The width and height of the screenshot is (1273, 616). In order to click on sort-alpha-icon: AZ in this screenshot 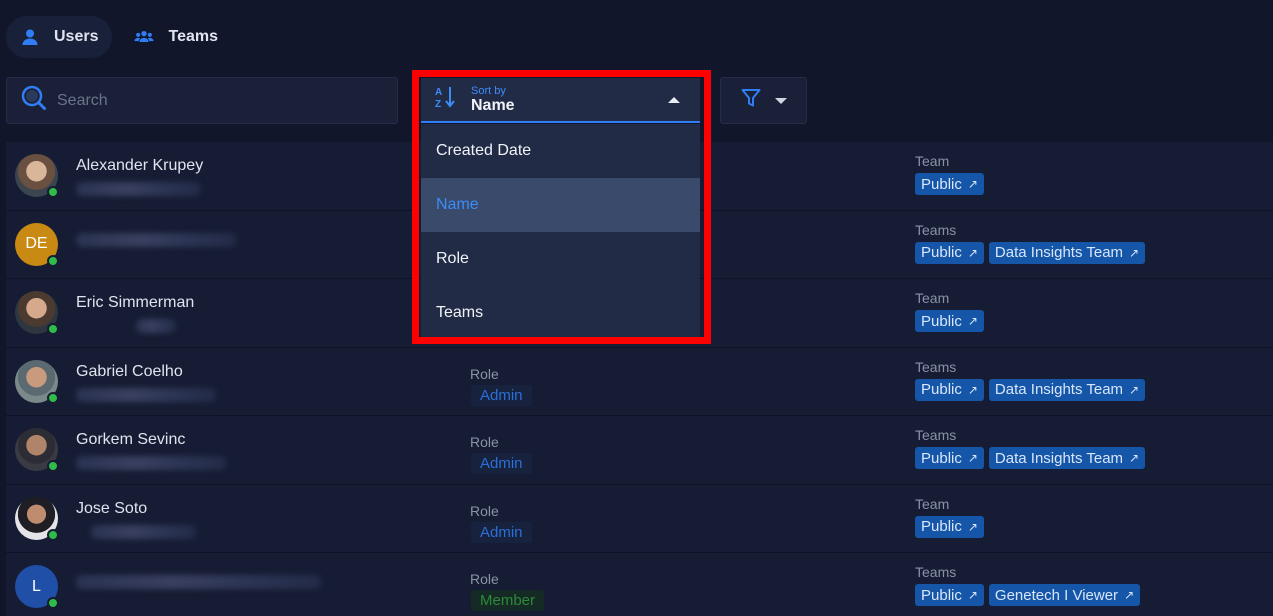, I will do `click(446, 99)`.